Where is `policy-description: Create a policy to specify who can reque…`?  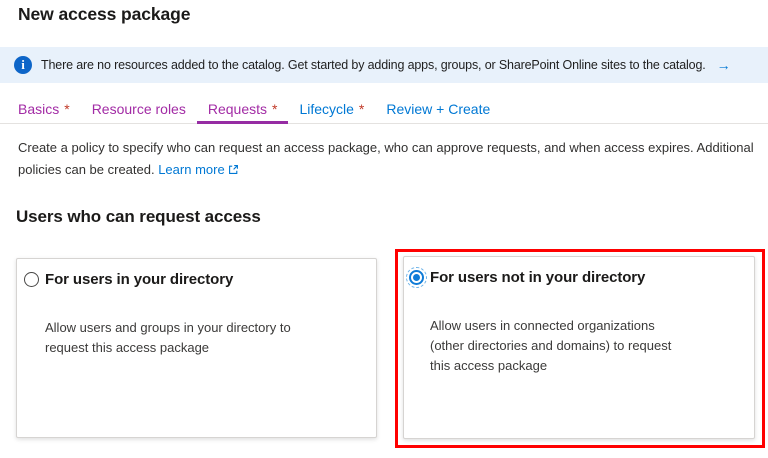
policy-description: Create a policy to specify who can reque… is located at coordinates (386, 159).